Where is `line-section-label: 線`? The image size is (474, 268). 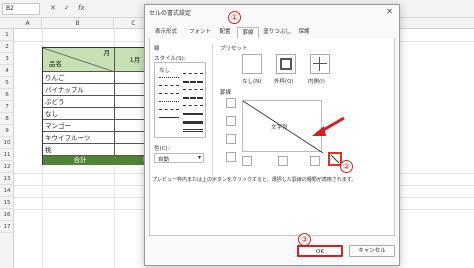 line-section-label: 線 is located at coordinates (157, 49).